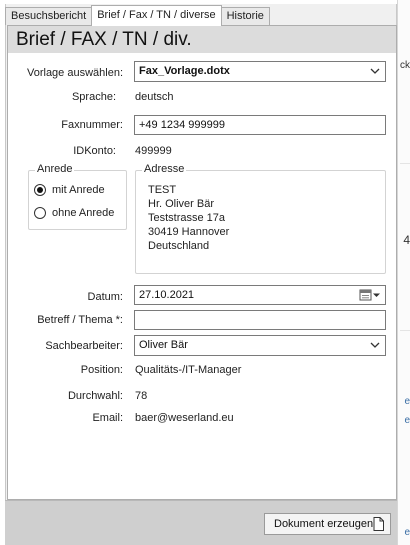 Image resolution: width=410 pixels, height=545 pixels. What do you see at coordinates (141, 396) in the screenshot?
I see `durchwahl-value: 78` at bounding box center [141, 396].